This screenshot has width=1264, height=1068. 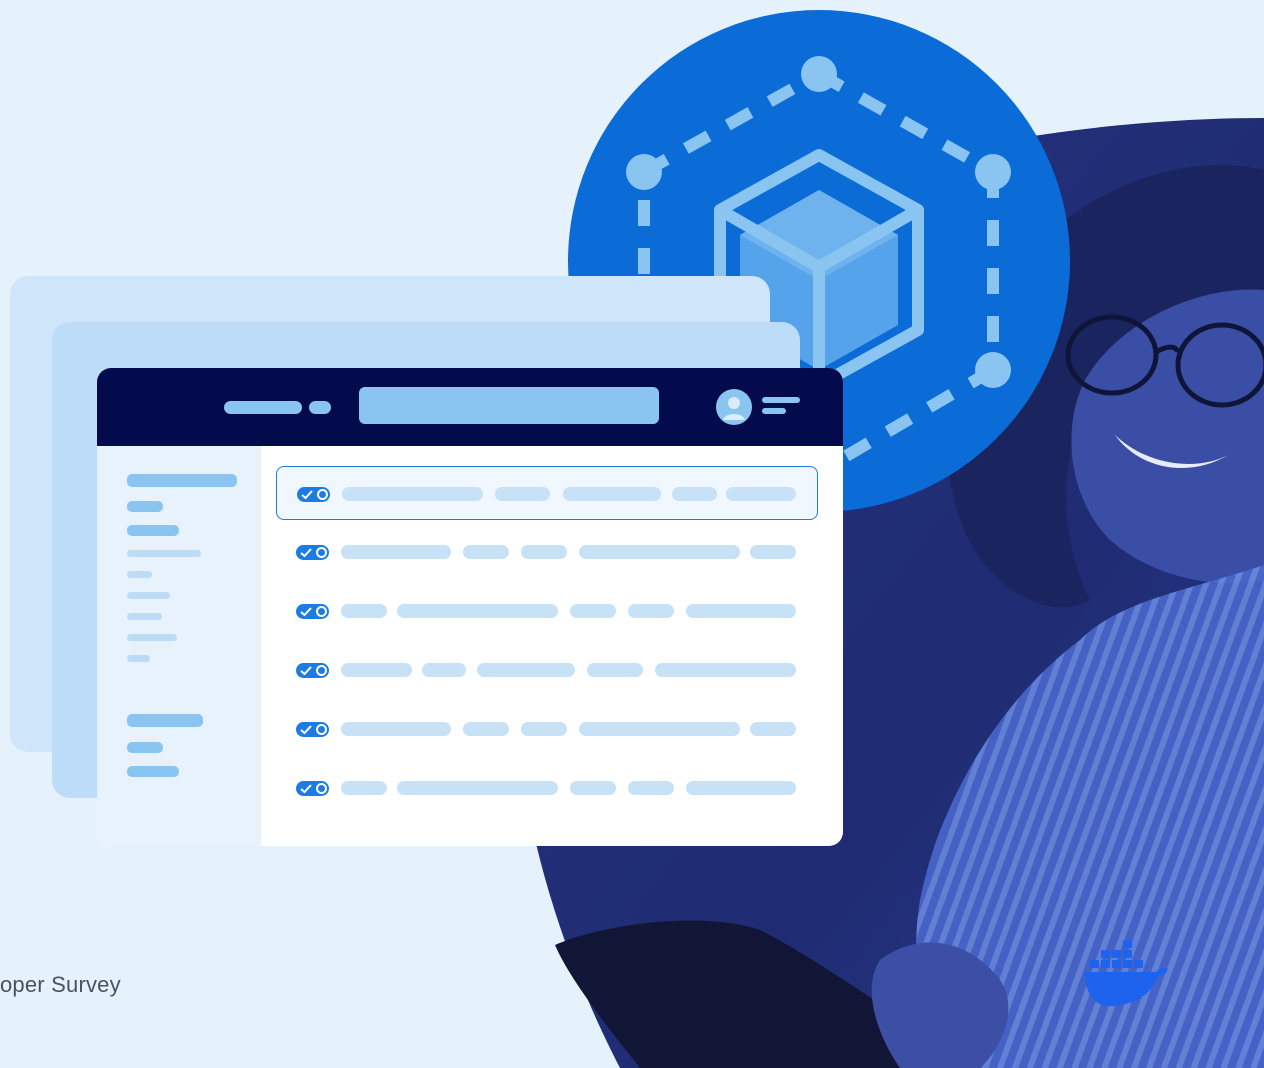 I want to click on window-header, so click(x=470, y=407).